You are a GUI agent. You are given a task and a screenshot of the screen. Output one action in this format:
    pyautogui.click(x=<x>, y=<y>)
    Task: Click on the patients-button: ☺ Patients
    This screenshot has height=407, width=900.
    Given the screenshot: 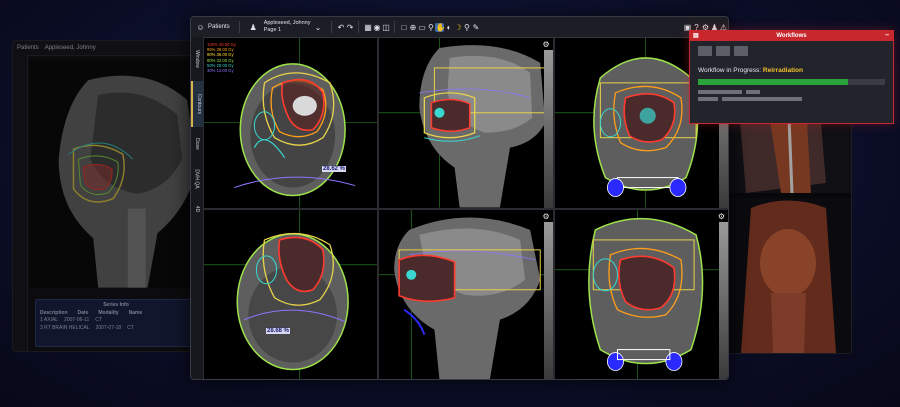 What is the action you would take?
    pyautogui.click(x=213, y=27)
    